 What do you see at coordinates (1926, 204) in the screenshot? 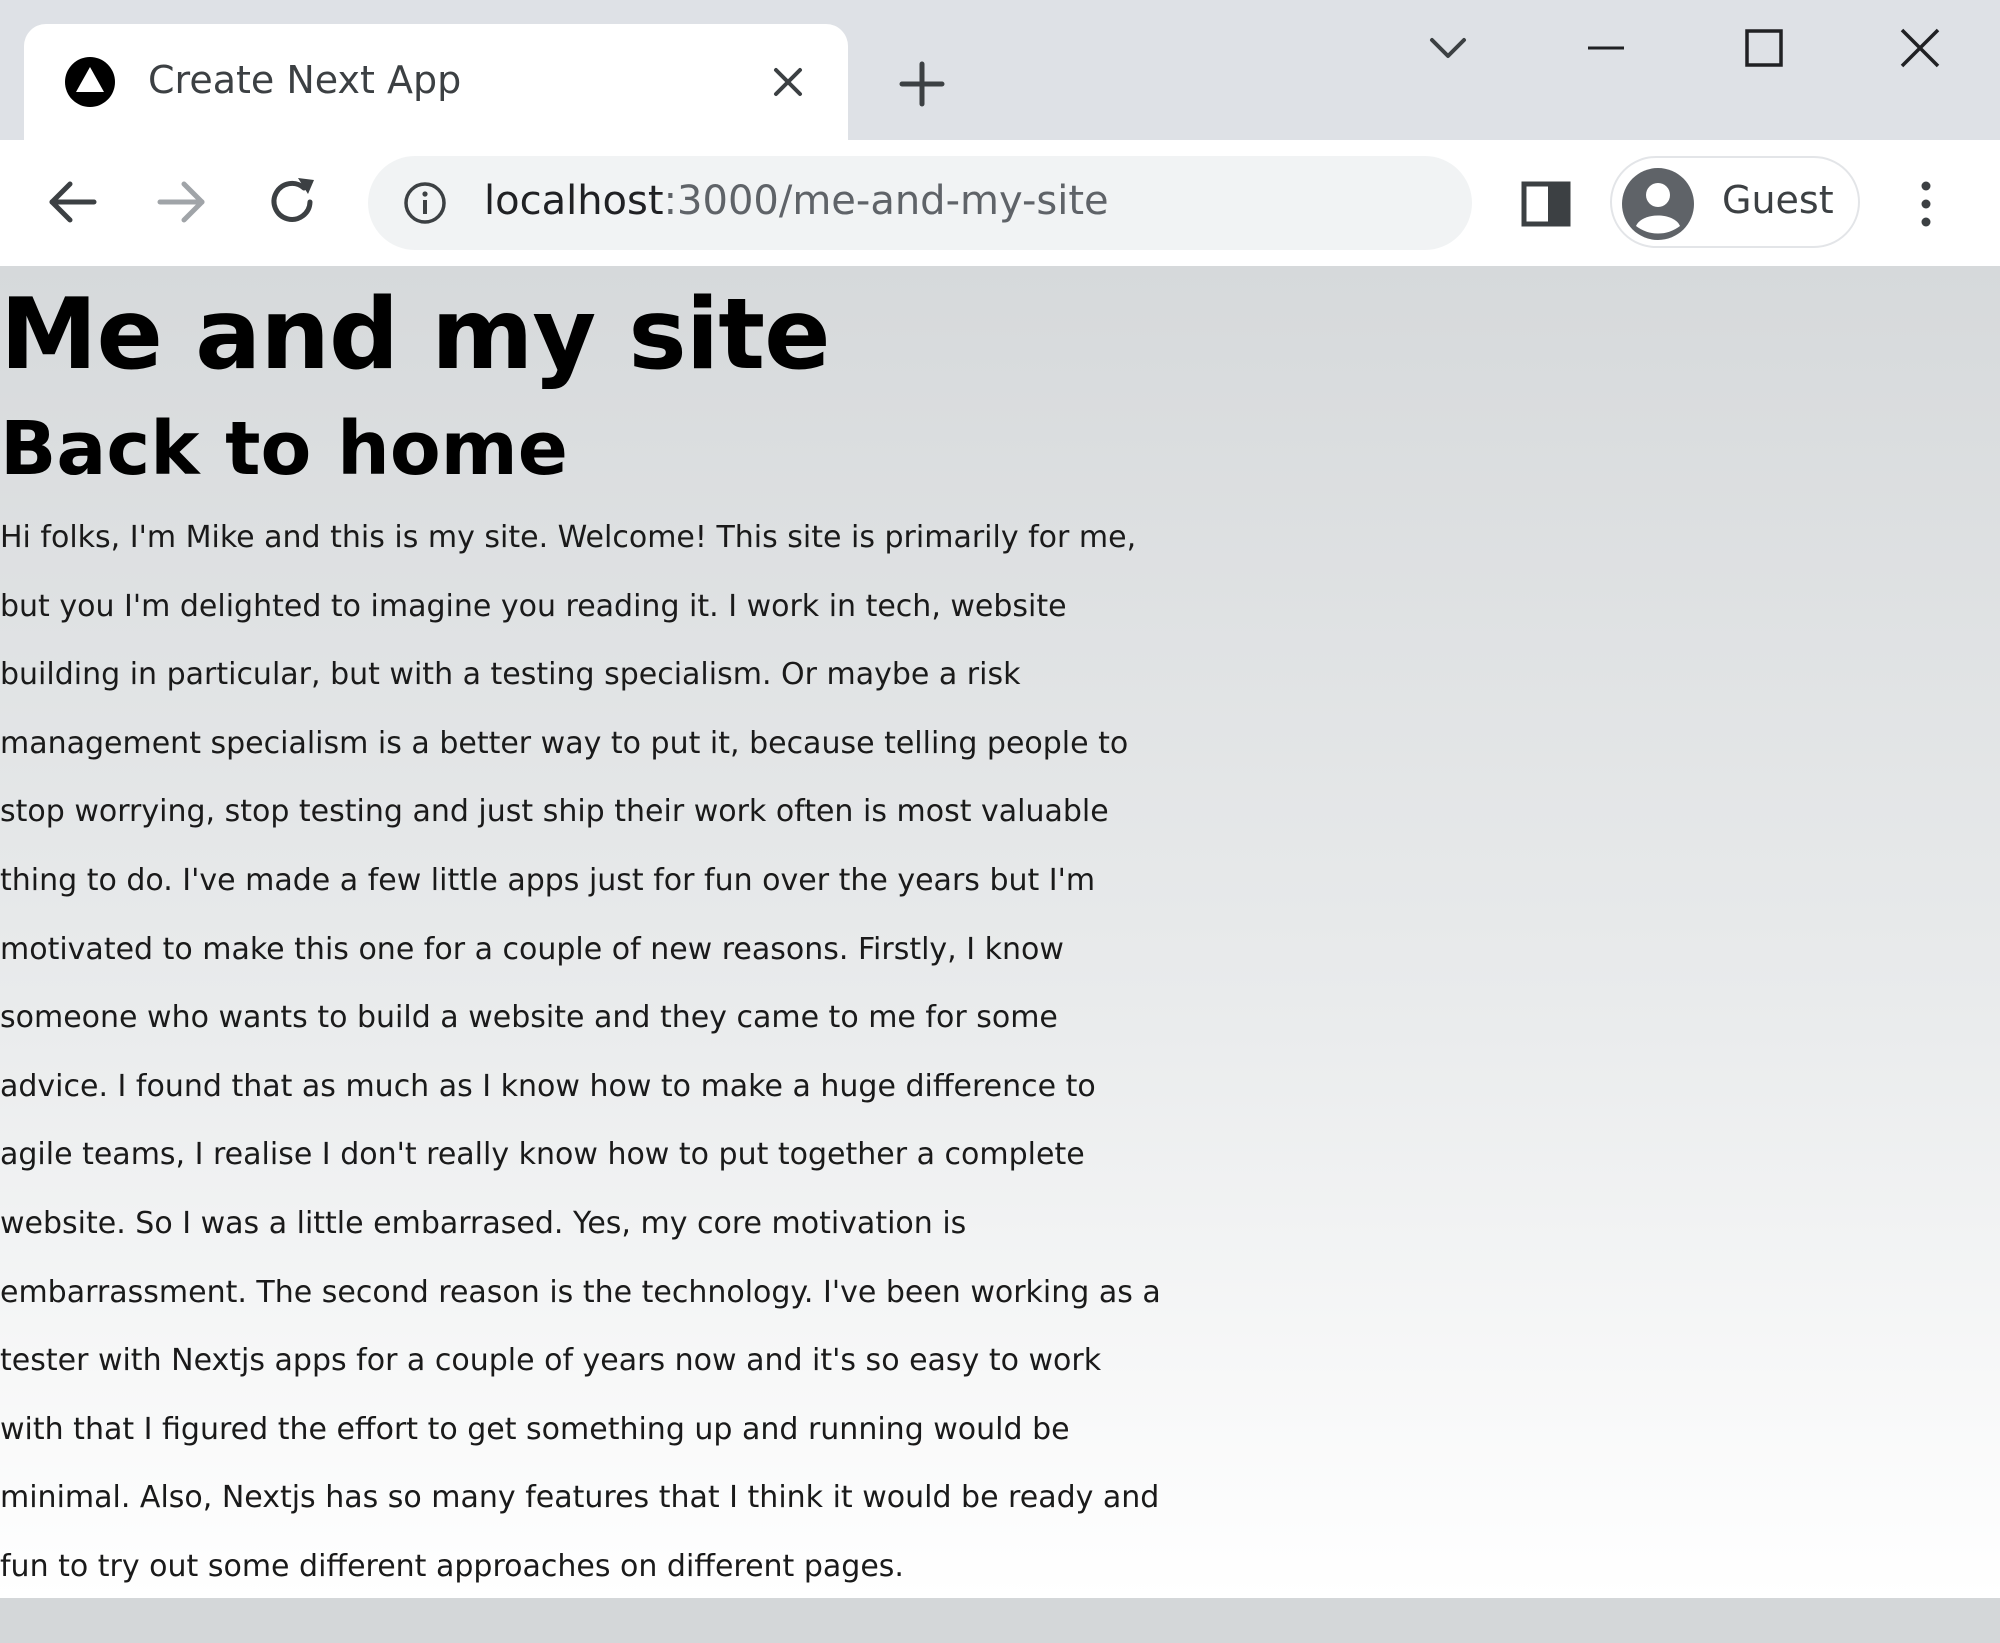
I see `kebab-menu-icon` at bounding box center [1926, 204].